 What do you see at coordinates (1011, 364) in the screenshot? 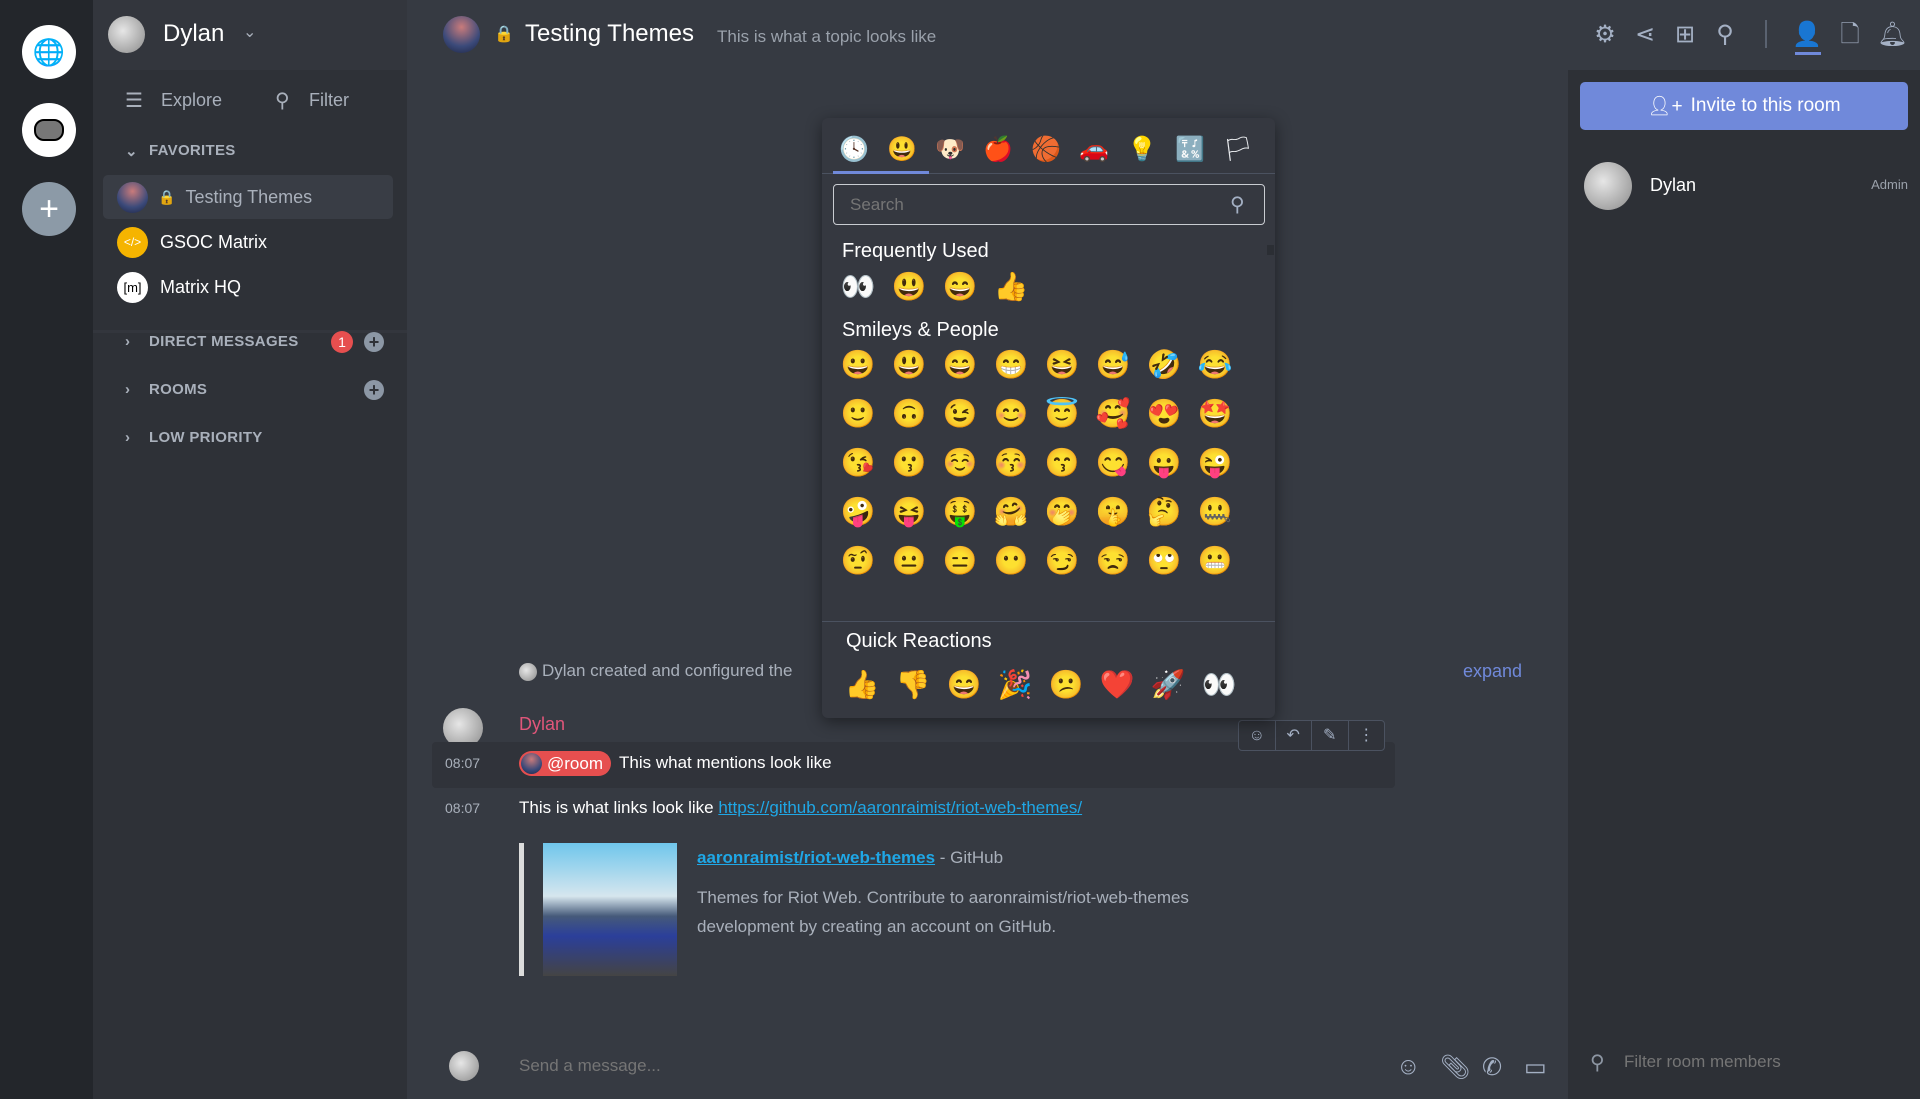
I see `emoji-button: 😁` at bounding box center [1011, 364].